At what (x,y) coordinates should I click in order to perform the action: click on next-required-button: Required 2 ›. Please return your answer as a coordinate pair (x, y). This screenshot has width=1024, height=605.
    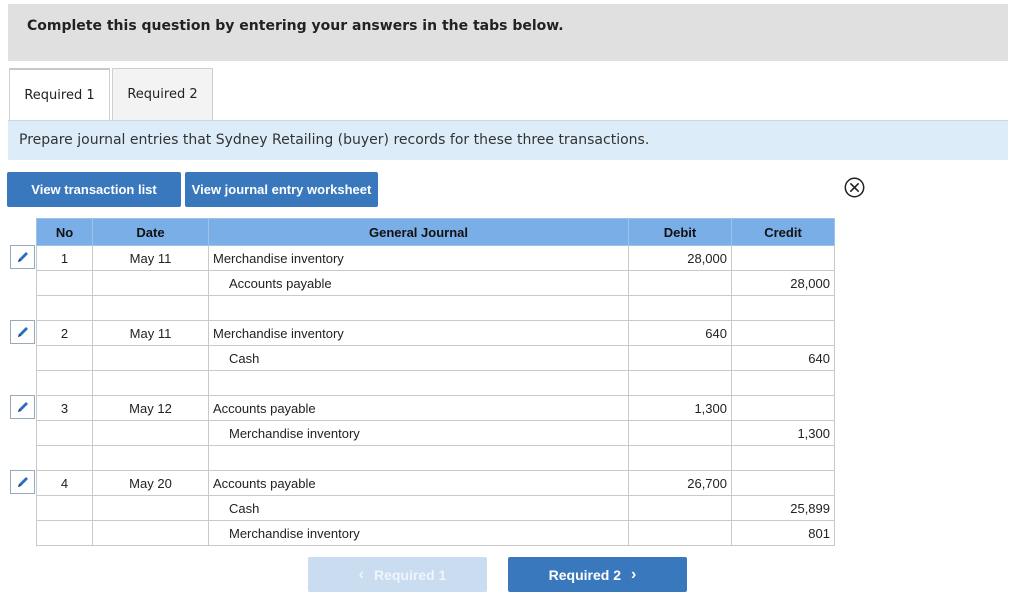
    Looking at the image, I should click on (597, 574).